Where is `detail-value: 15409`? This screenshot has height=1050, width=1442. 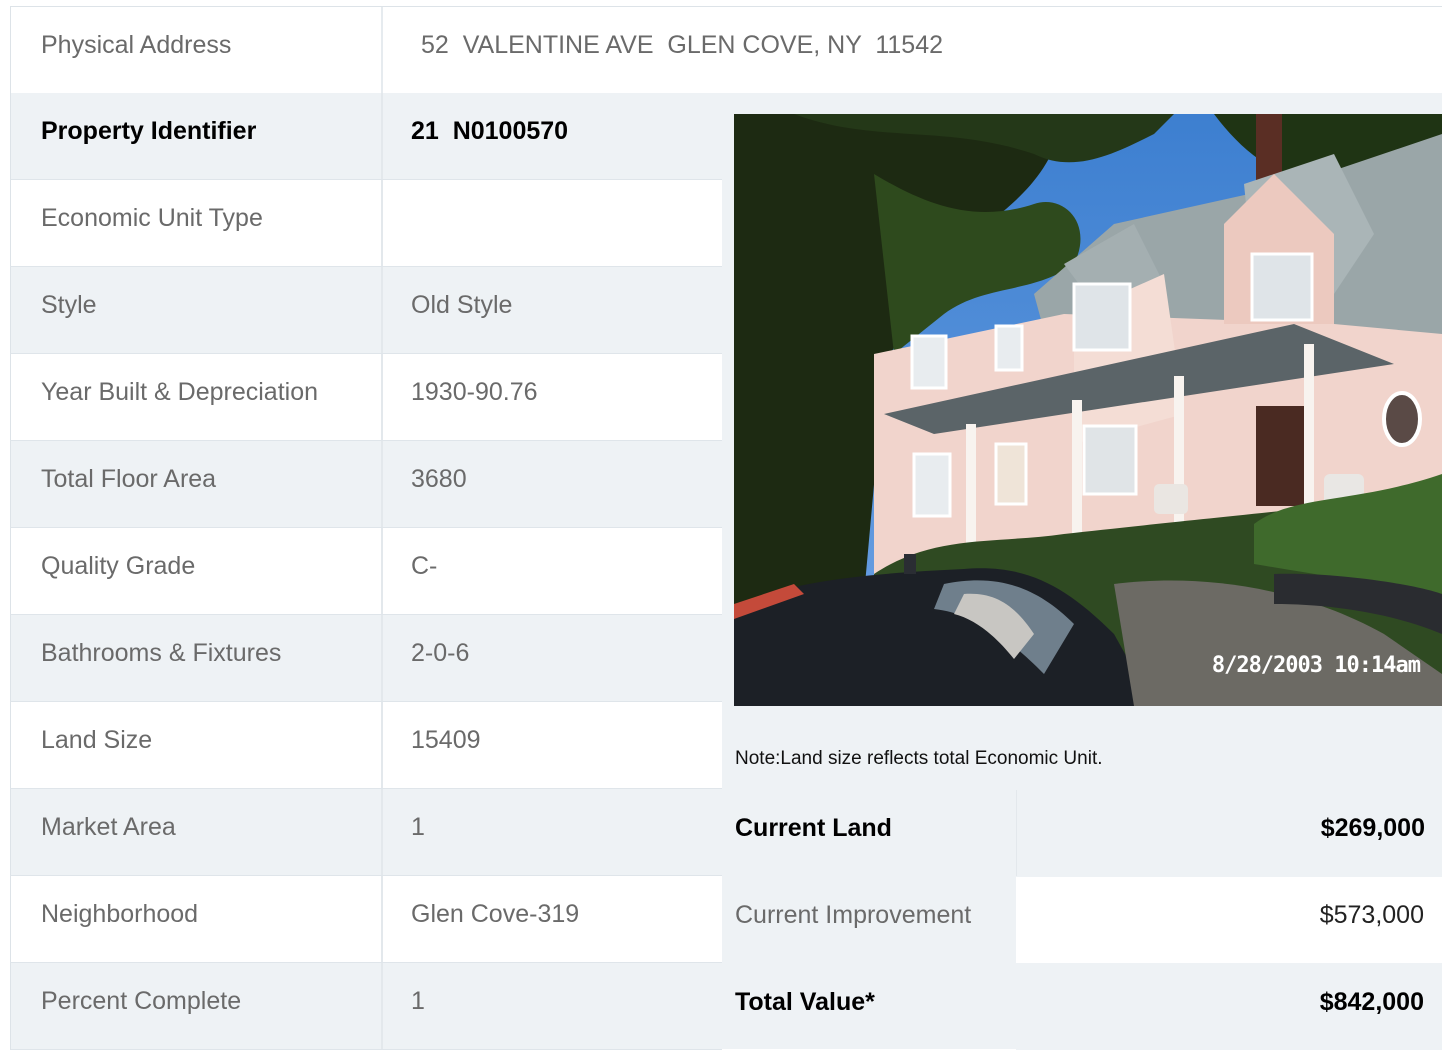
detail-value: 15409 is located at coordinates (446, 740).